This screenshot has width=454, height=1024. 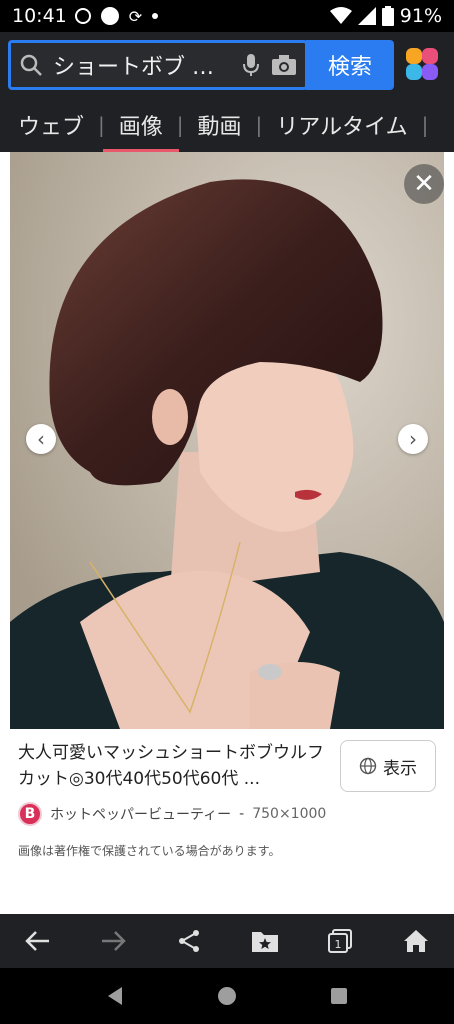 I want to click on sync-icon: ⟳, so click(x=135, y=16).